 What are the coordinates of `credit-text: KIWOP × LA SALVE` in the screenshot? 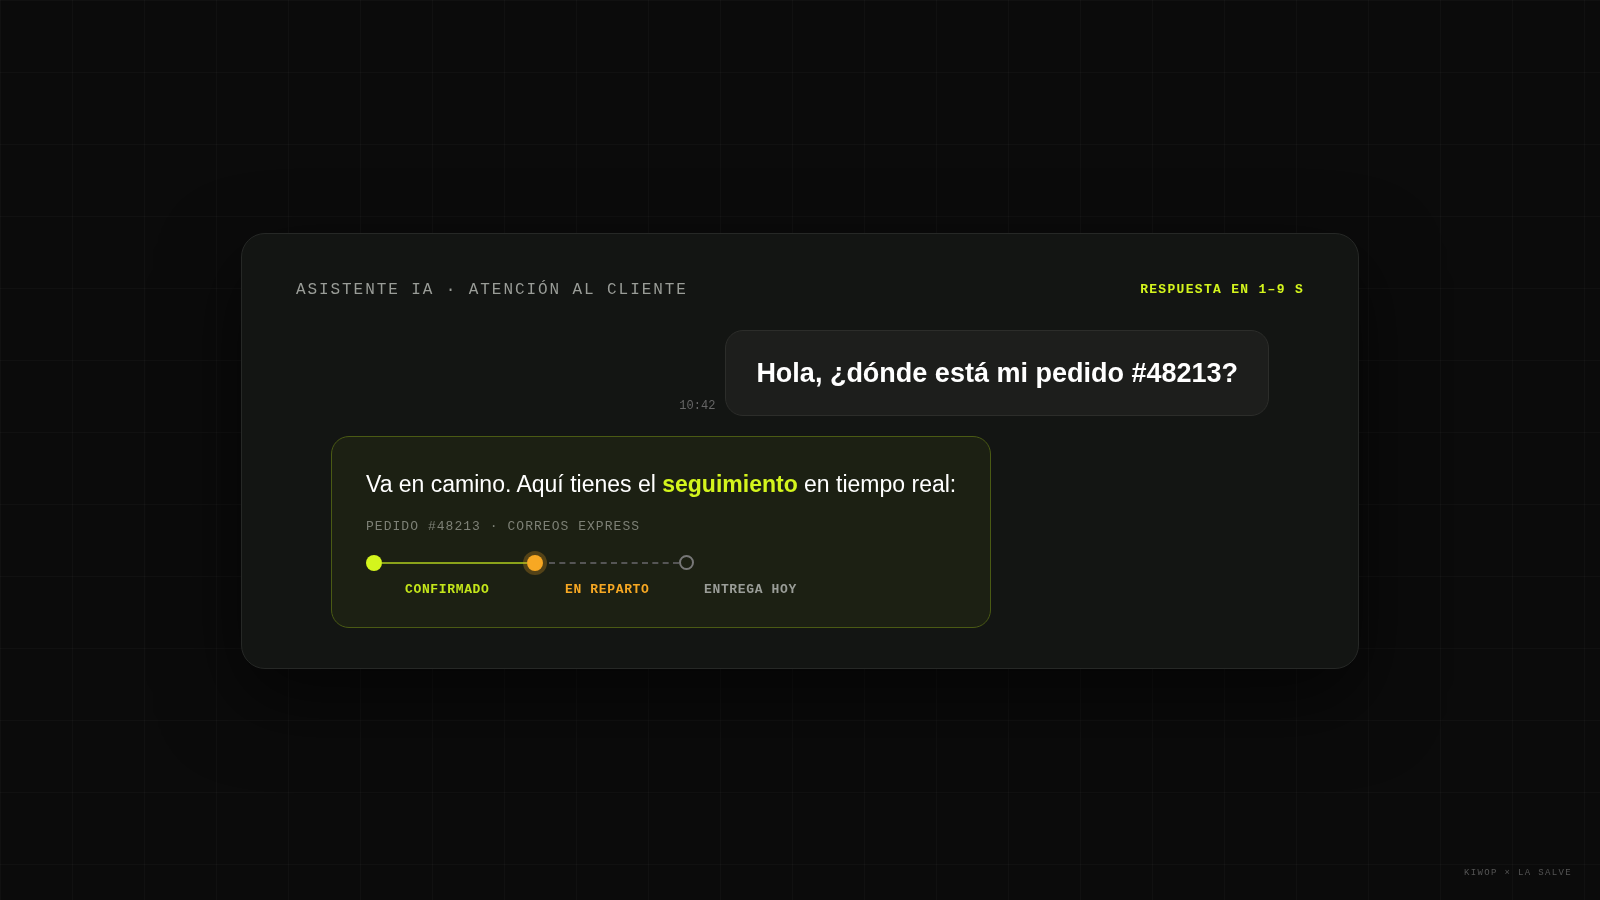 It's located at (1518, 873).